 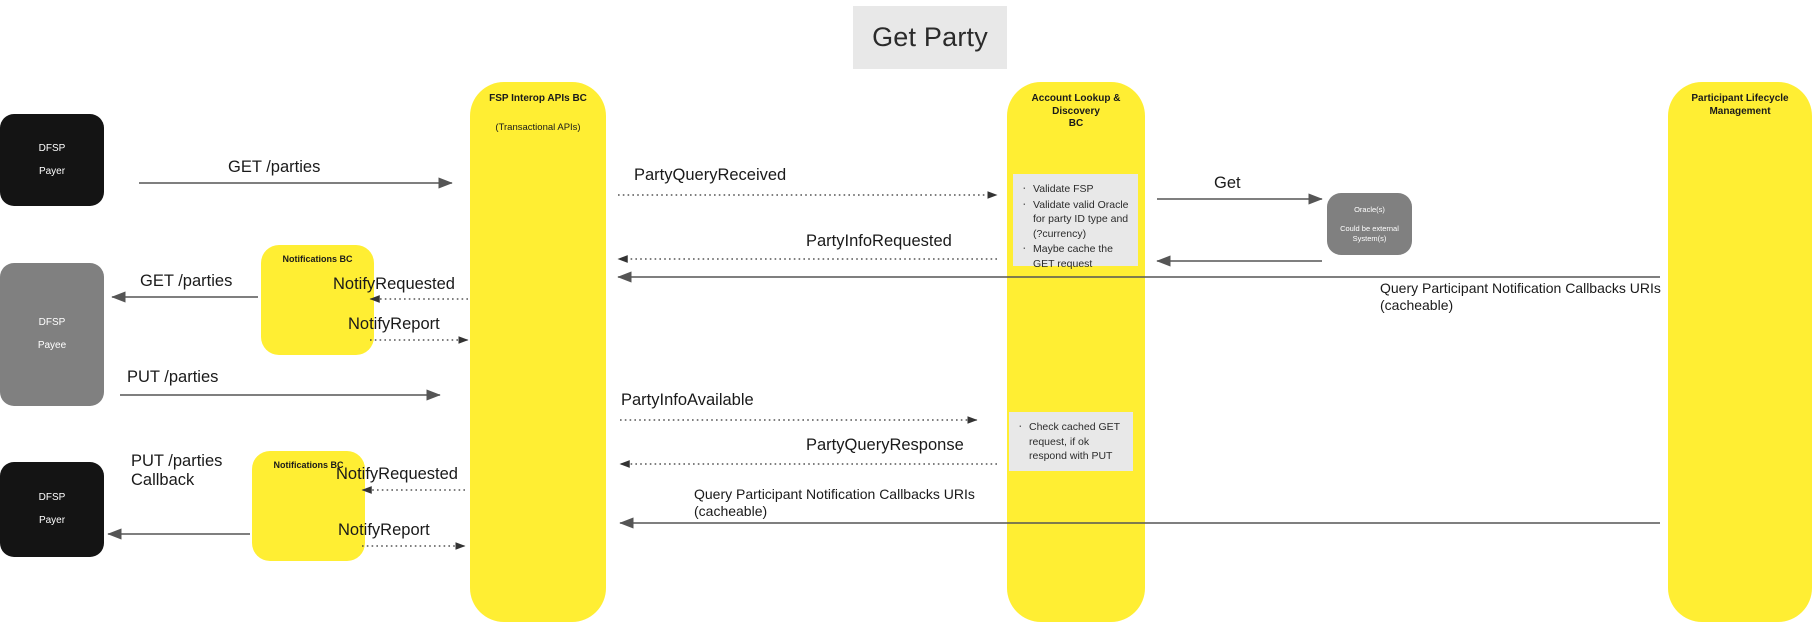 I want to click on page-title: Get Party, so click(x=930, y=37).